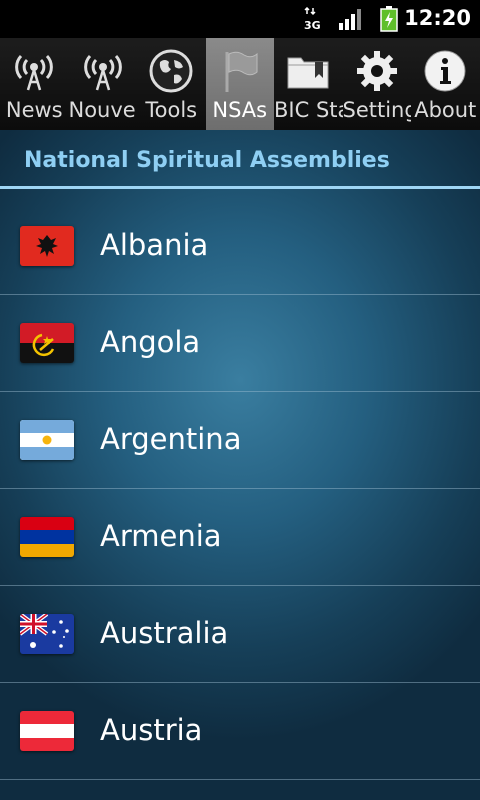 Image resolution: width=480 pixels, height=800 pixels. I want to click on 3g-data-icon: 3G, so click(312, 19).